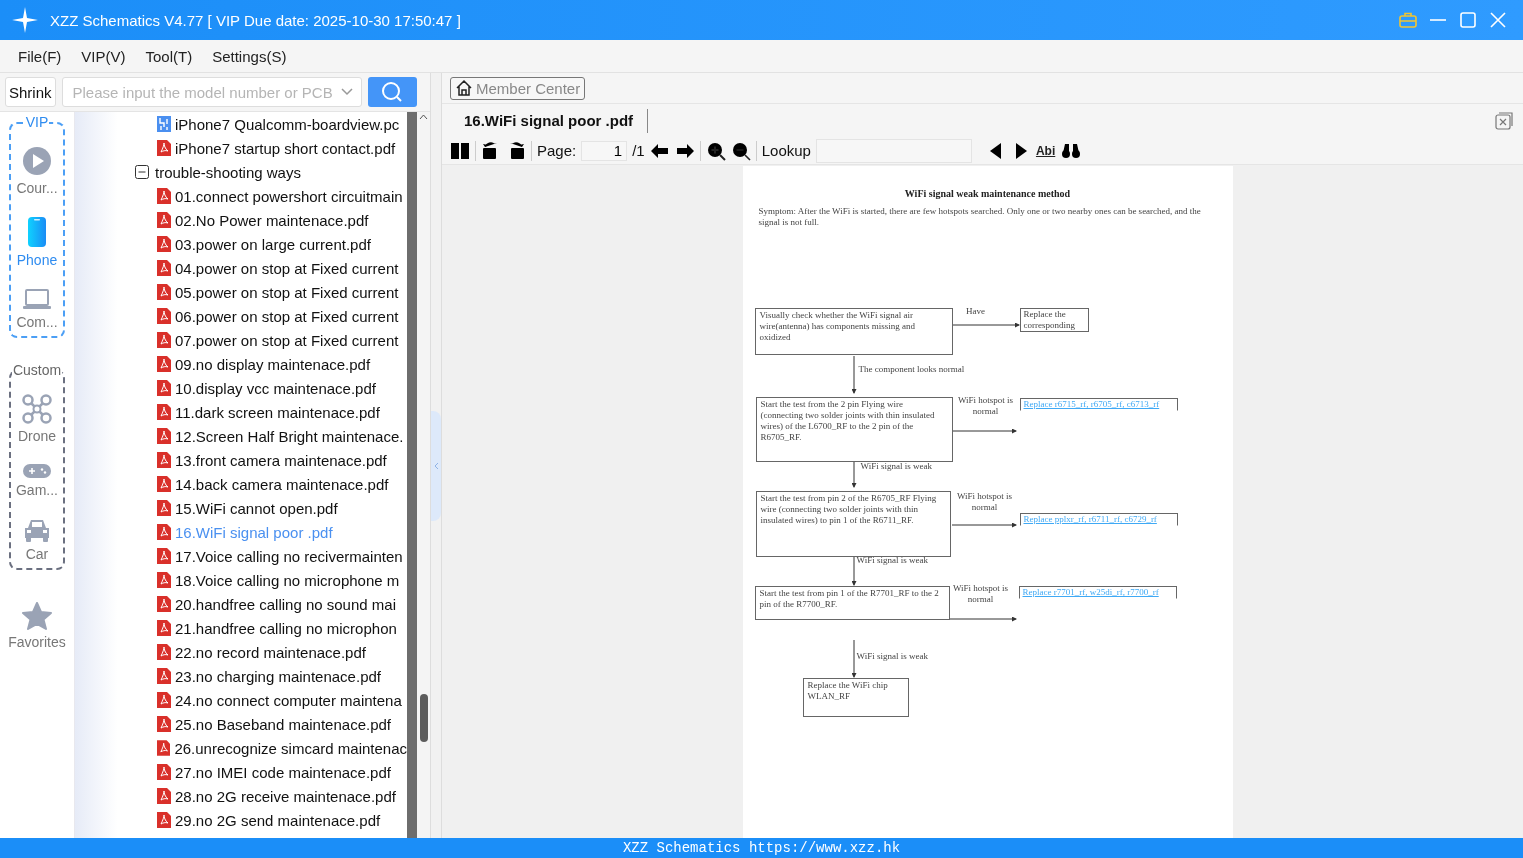 Image resolution: width=1523 pixels, height=858 pixels. I want to click on match-case-button: Abi, so click(1045, 150).